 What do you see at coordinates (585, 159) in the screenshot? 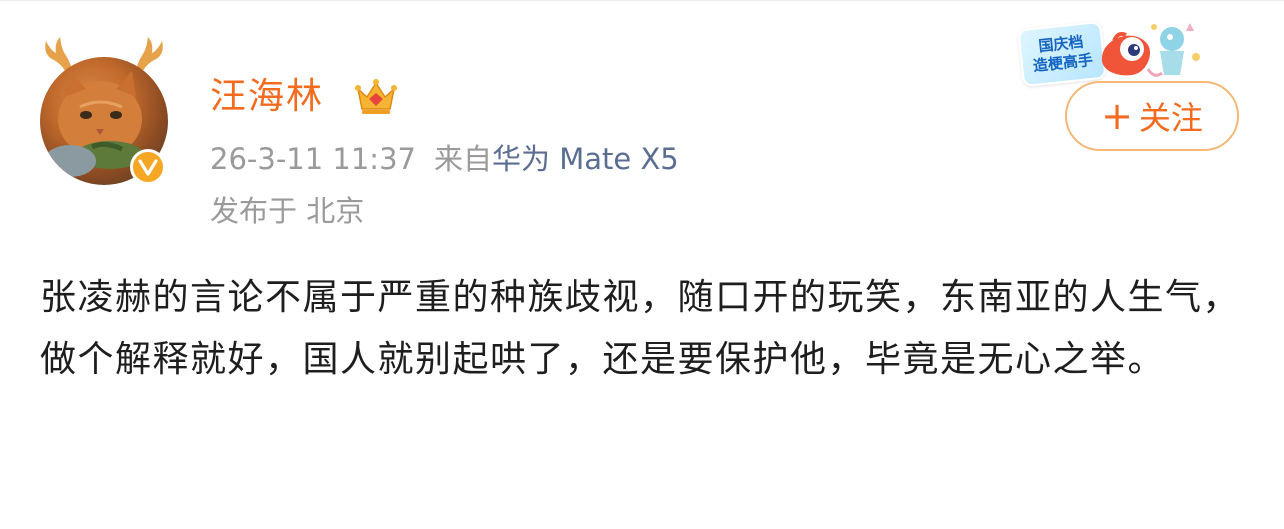
I see `device-link: 华为 Mate X5` at bounding box center [585, 159].